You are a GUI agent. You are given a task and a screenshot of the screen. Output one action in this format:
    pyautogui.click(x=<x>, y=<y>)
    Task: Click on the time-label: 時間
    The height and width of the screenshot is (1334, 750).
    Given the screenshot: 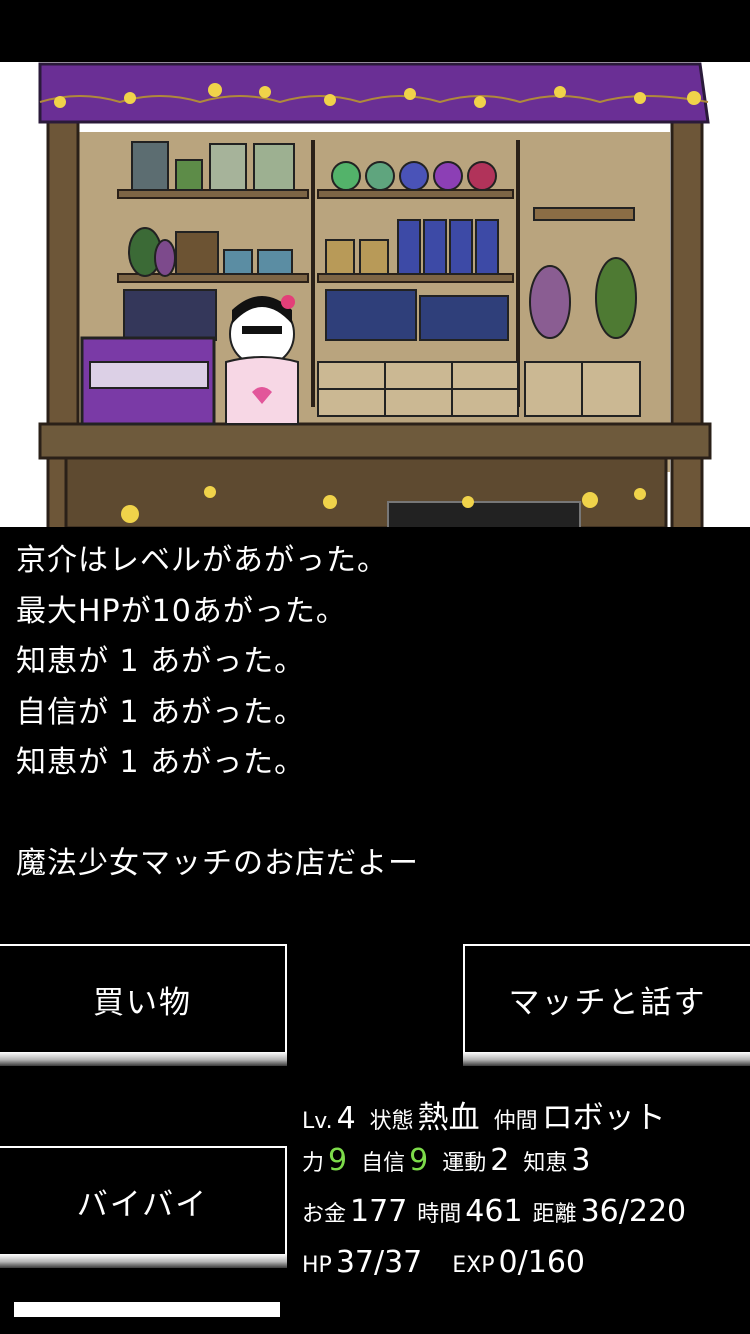 What is the action you would take?
    pyautogui.click(x=439, y=1214)
    